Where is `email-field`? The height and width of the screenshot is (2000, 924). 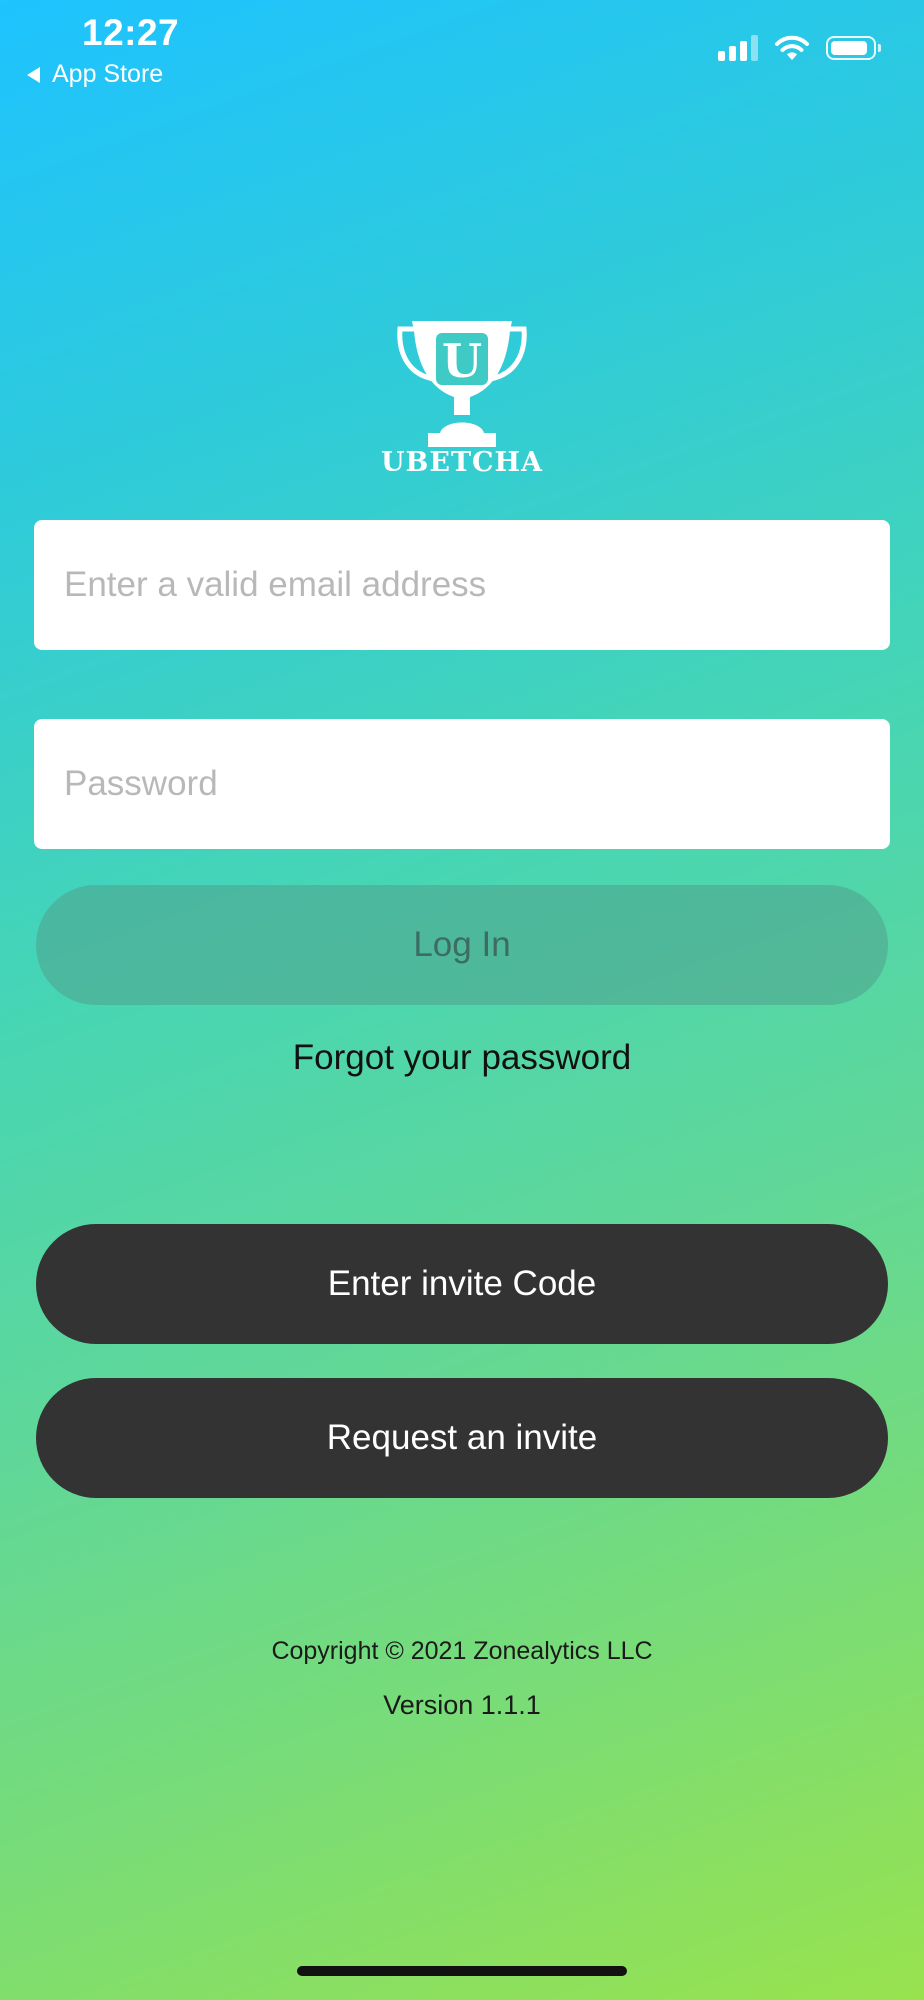
email-field is located at coordinates (462, 585).